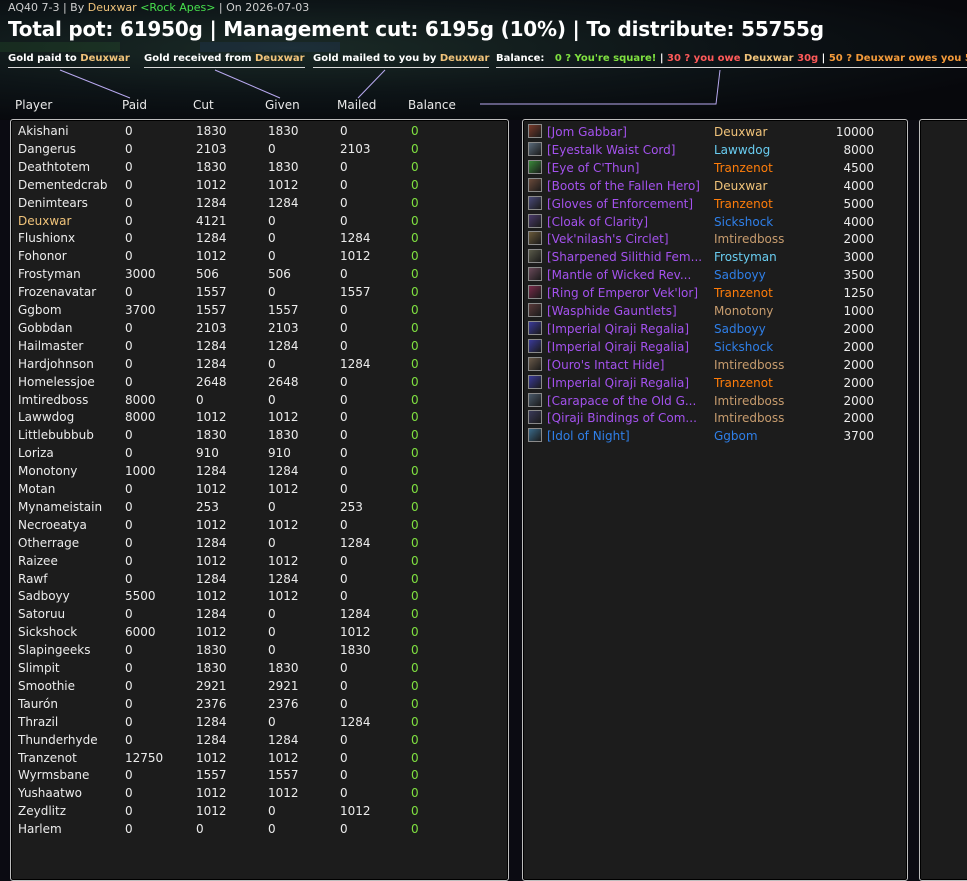  Describe the element at coordinates (258, 257) in the screenshot. I see `player-row: Fohonor 0 1012 0 1012 0` at that location.